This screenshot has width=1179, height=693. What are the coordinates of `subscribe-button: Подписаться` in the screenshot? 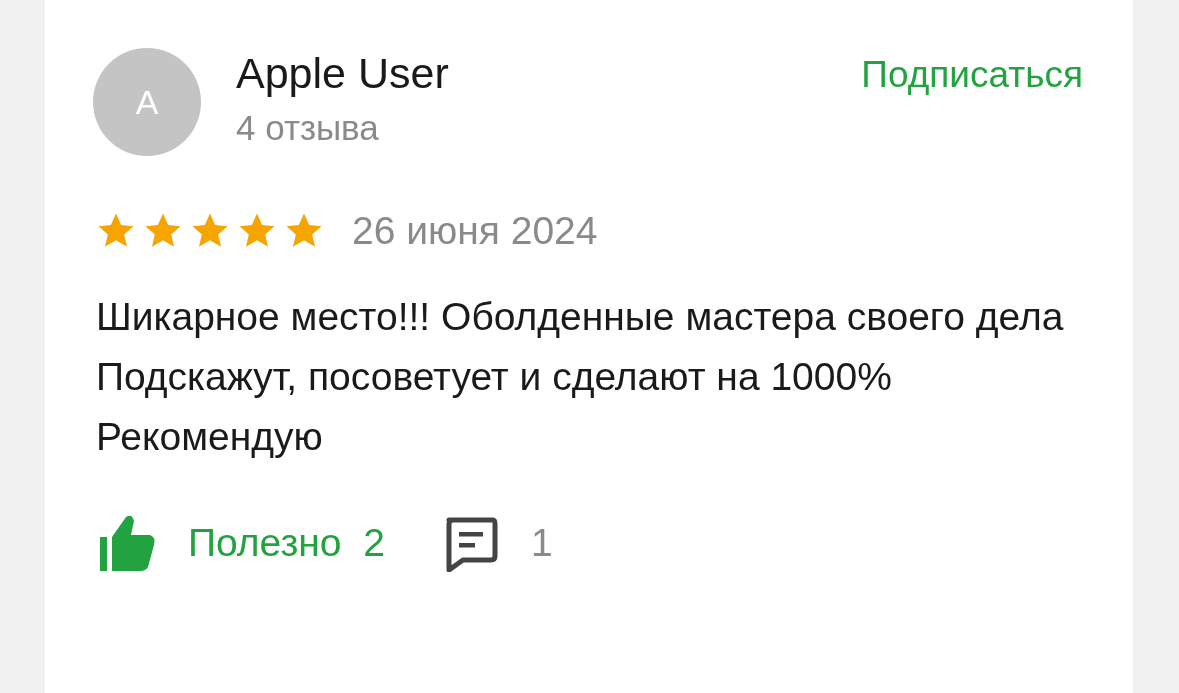 It's located at (972, 75).